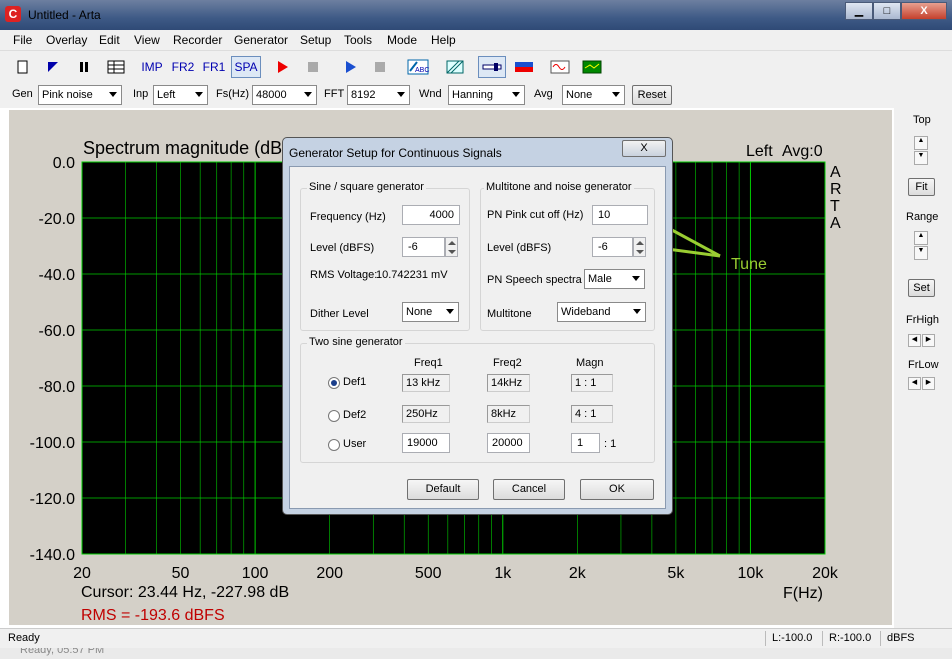 Image resolution: width=952 pixels, height=659 pixels. Describe the element at coordinates (62, 652) in the screenshot. I see `background-status-text: Ready, 05:57 PM` at that location.